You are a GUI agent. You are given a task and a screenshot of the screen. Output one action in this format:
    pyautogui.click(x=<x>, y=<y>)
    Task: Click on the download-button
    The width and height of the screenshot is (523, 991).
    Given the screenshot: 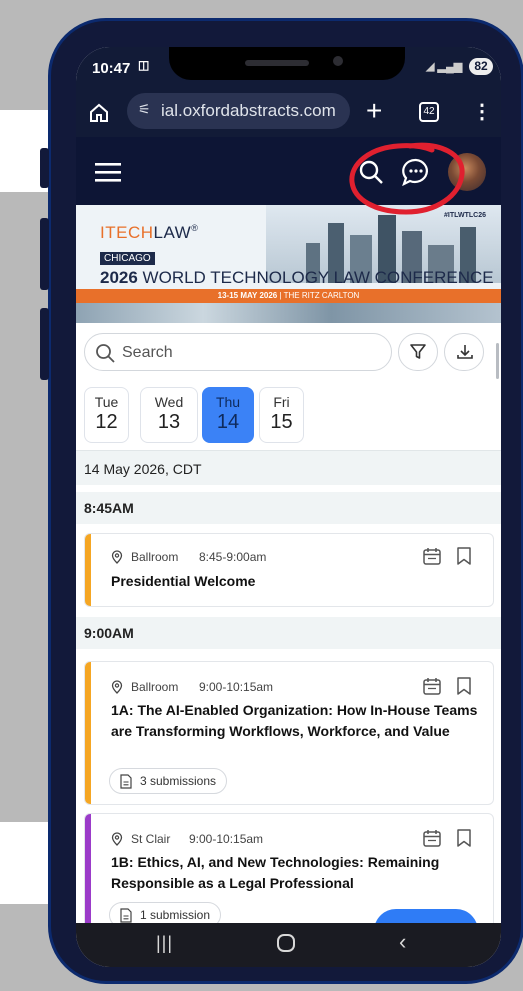 What is the action you would take?
    pyautogui.click(x=464, y=352)
    